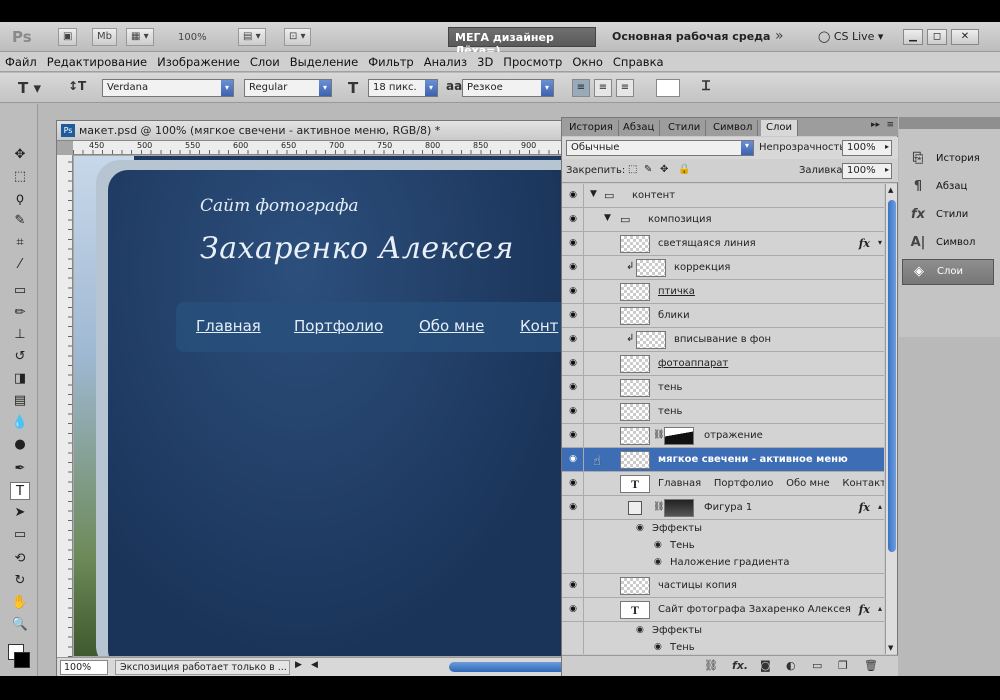 This screenshot has height=700, width=1000. What do you see at coordinates (723, 484) in the screenshot?
I see `layer-row: ◉ T Главная Портфолио Обо мне Контакты` at bounding box center [723, 484].